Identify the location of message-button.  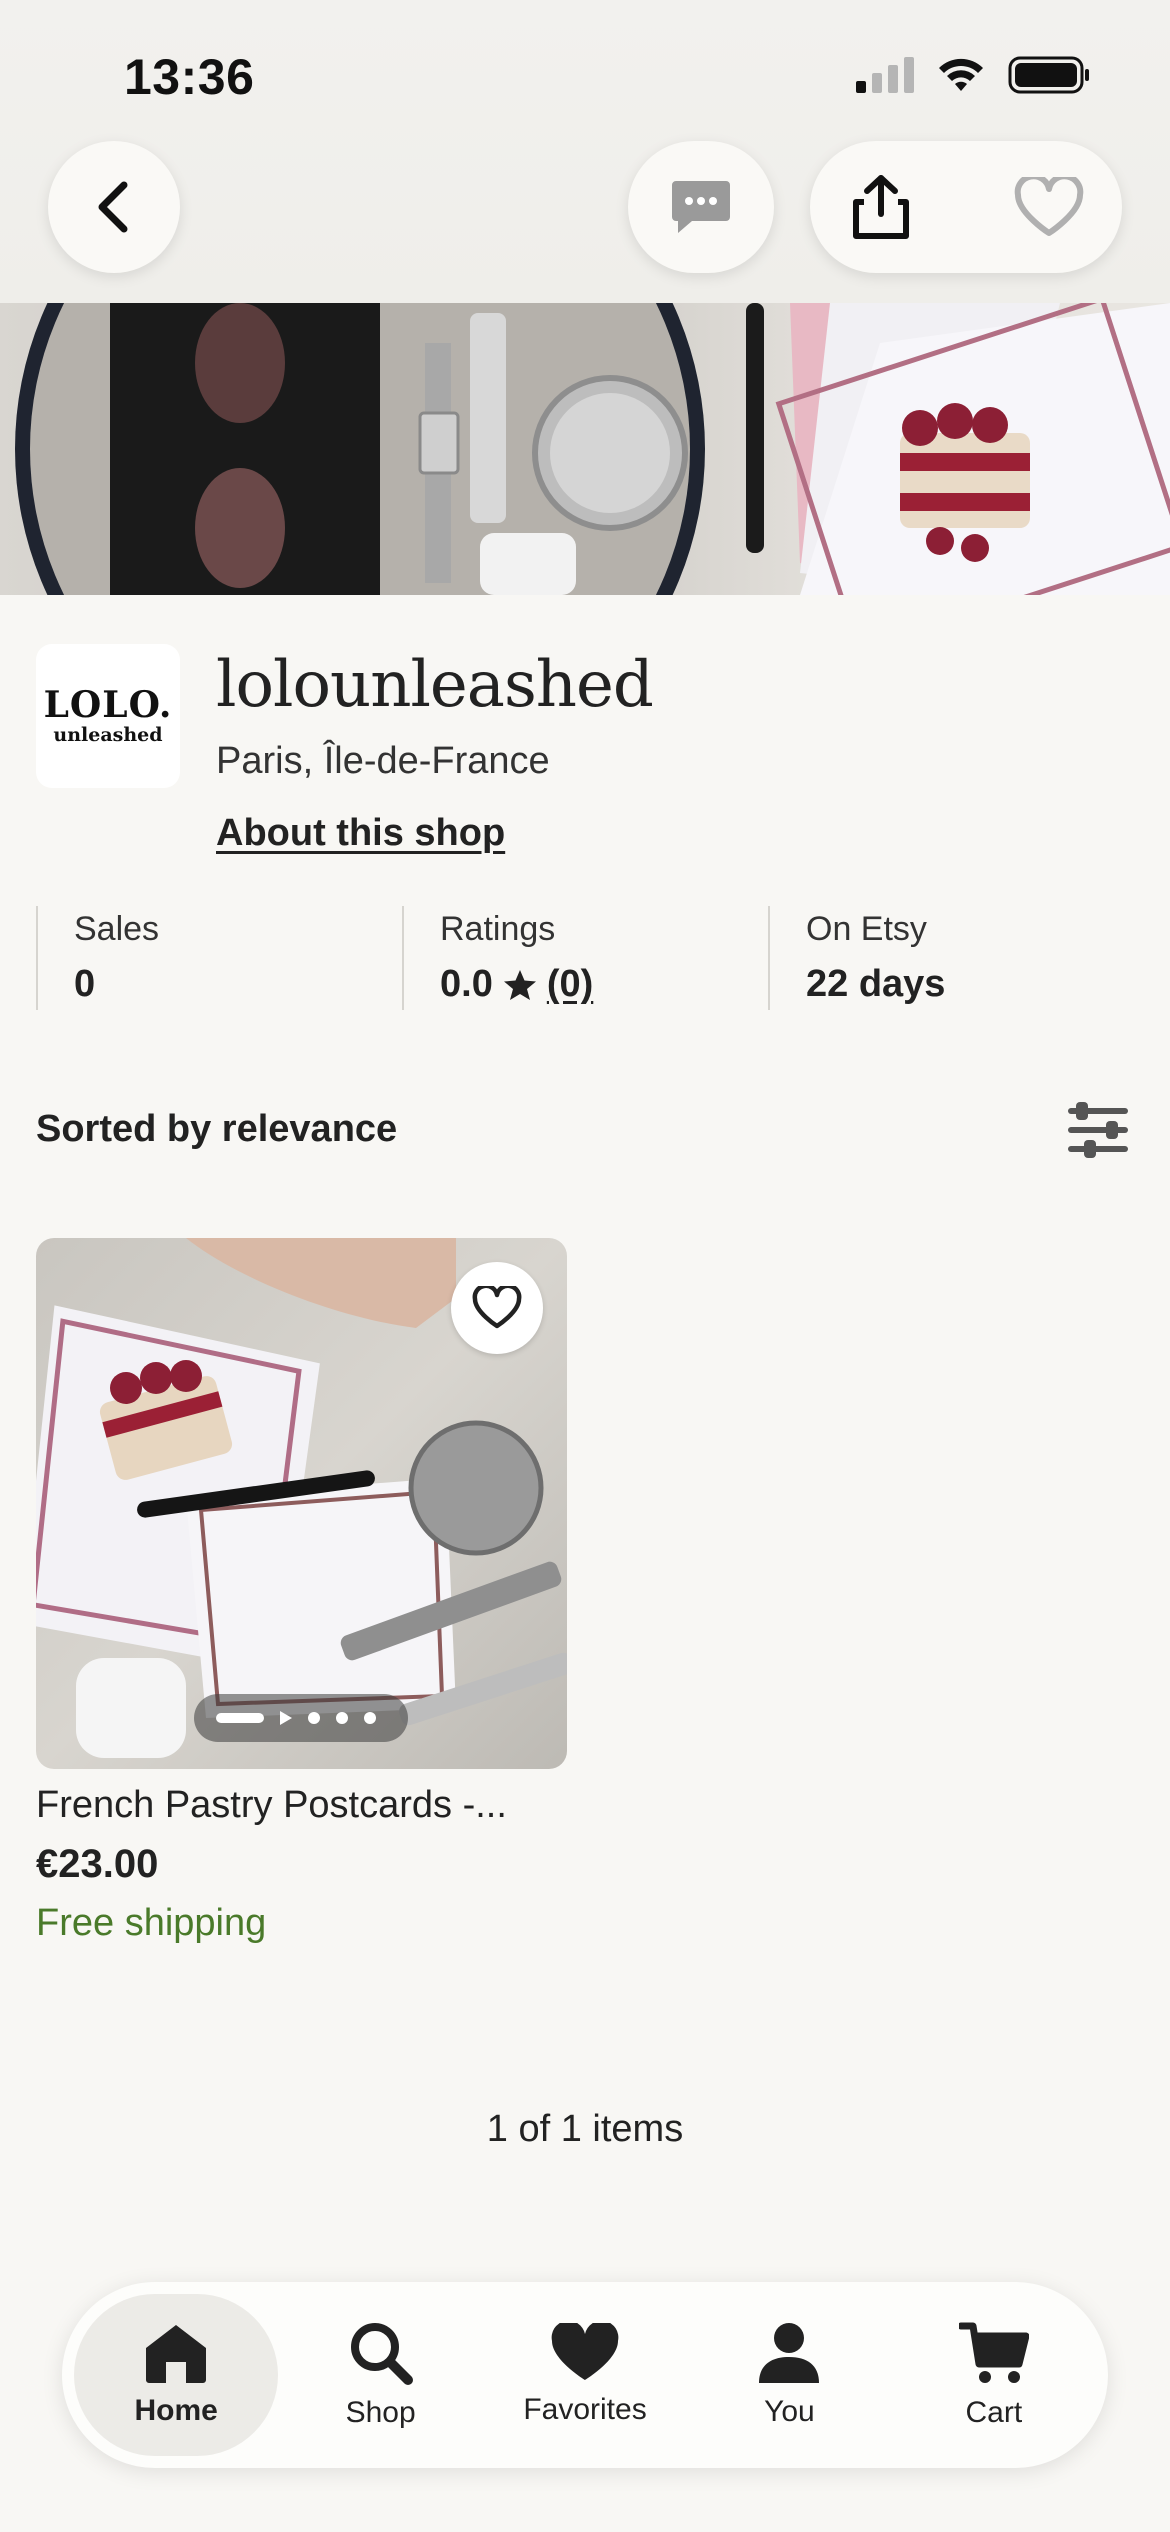
(701, 207).